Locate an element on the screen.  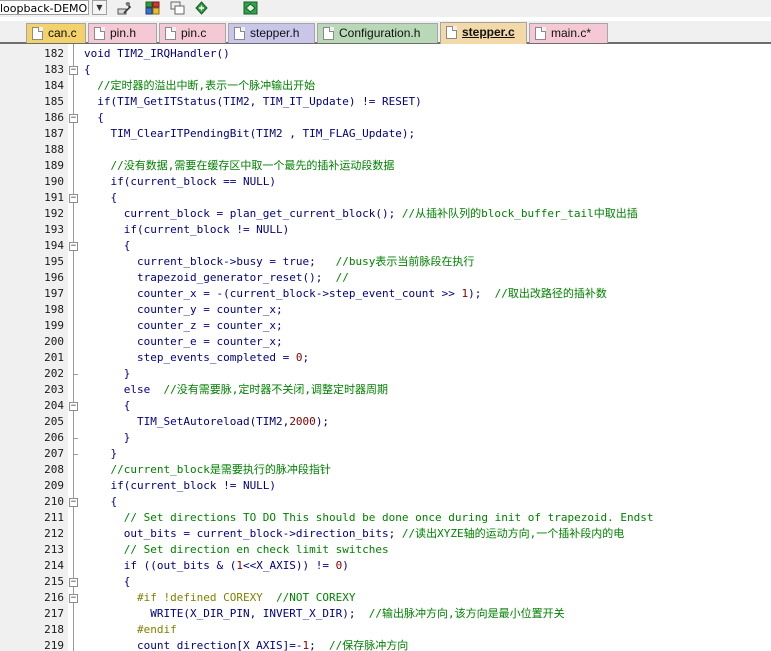
line-number: 194 is located at coordinates (54, 245).